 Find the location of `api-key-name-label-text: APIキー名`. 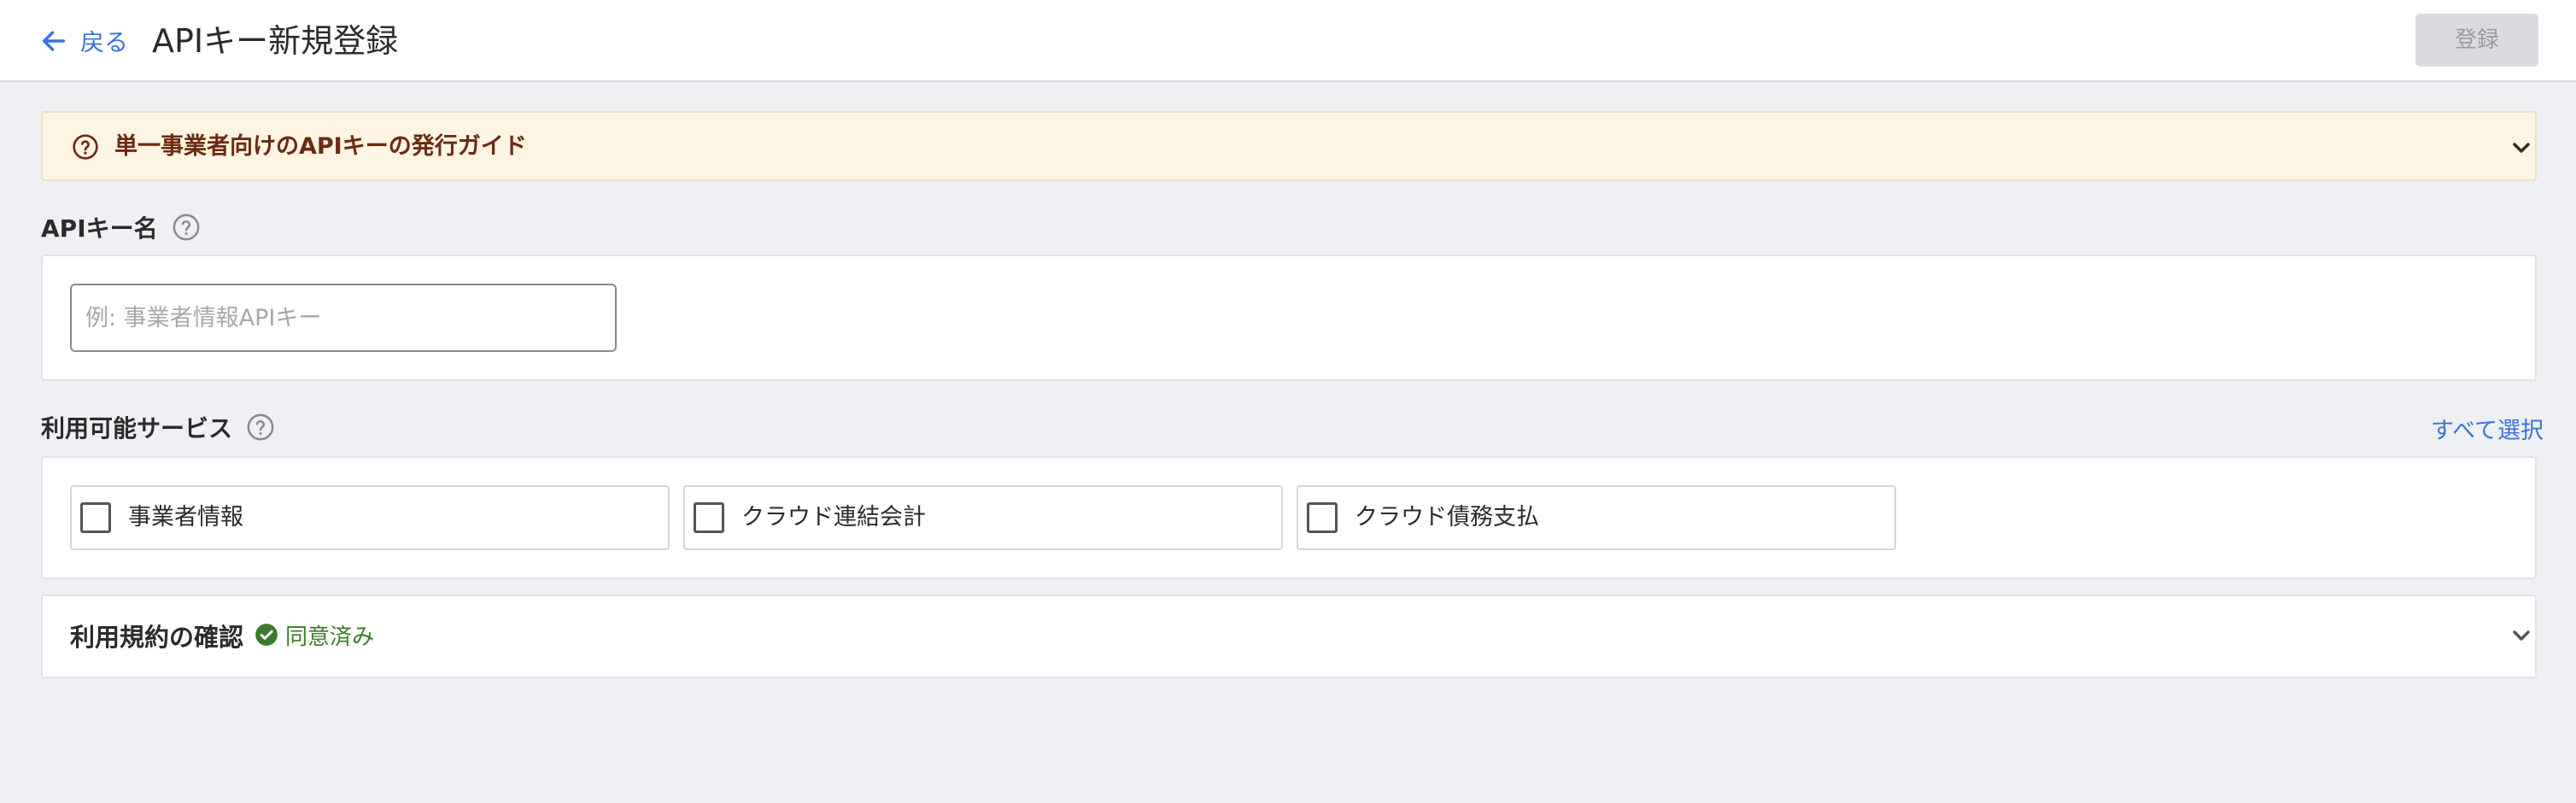

api-key-name-label-text: APIキー名 is located at coordinates (99, 228).